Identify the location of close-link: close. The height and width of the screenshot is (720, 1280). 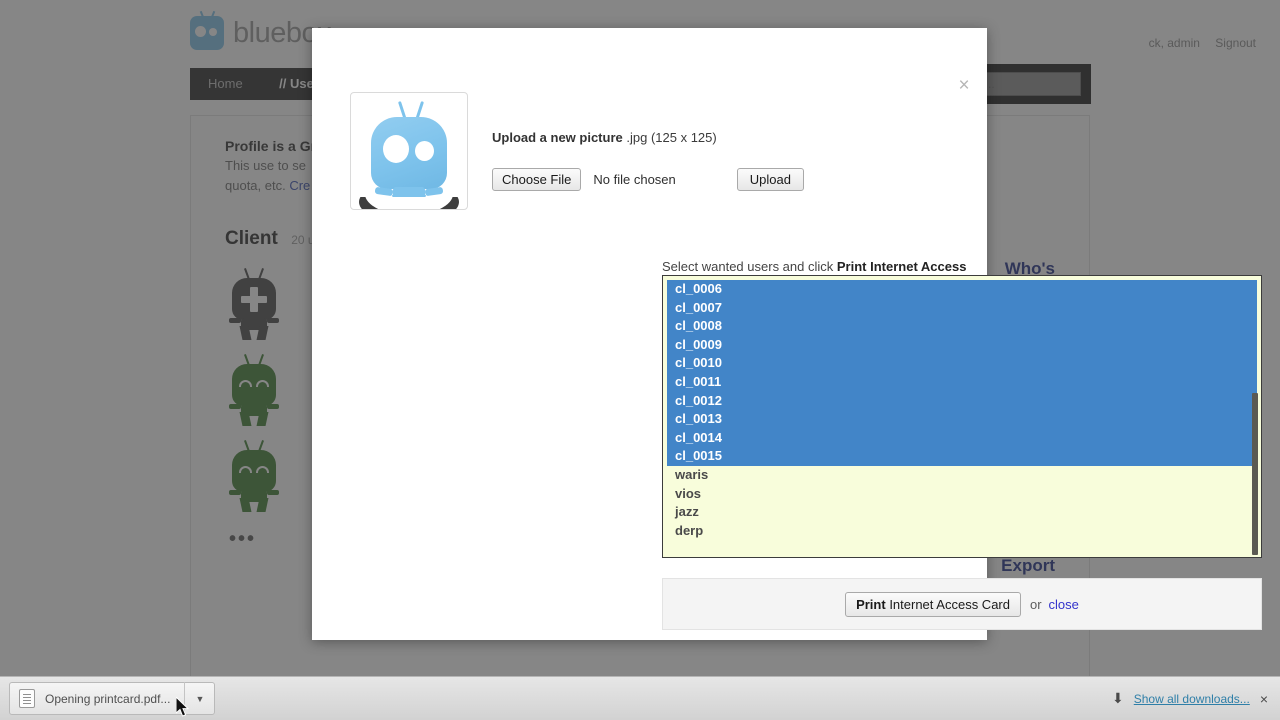
(1064, 604).